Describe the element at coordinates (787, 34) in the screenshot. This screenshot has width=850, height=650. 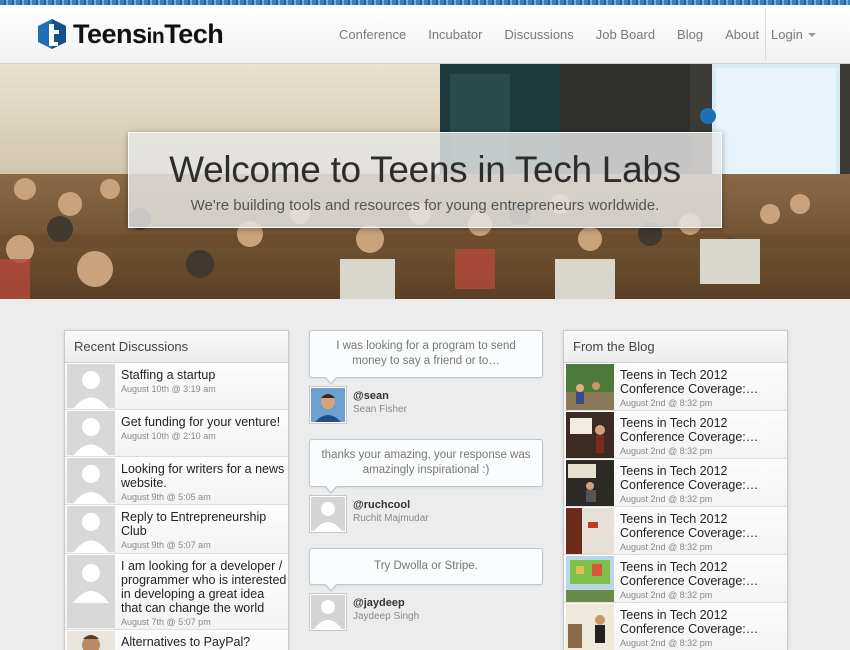
I see `login-label: Login` at that location.